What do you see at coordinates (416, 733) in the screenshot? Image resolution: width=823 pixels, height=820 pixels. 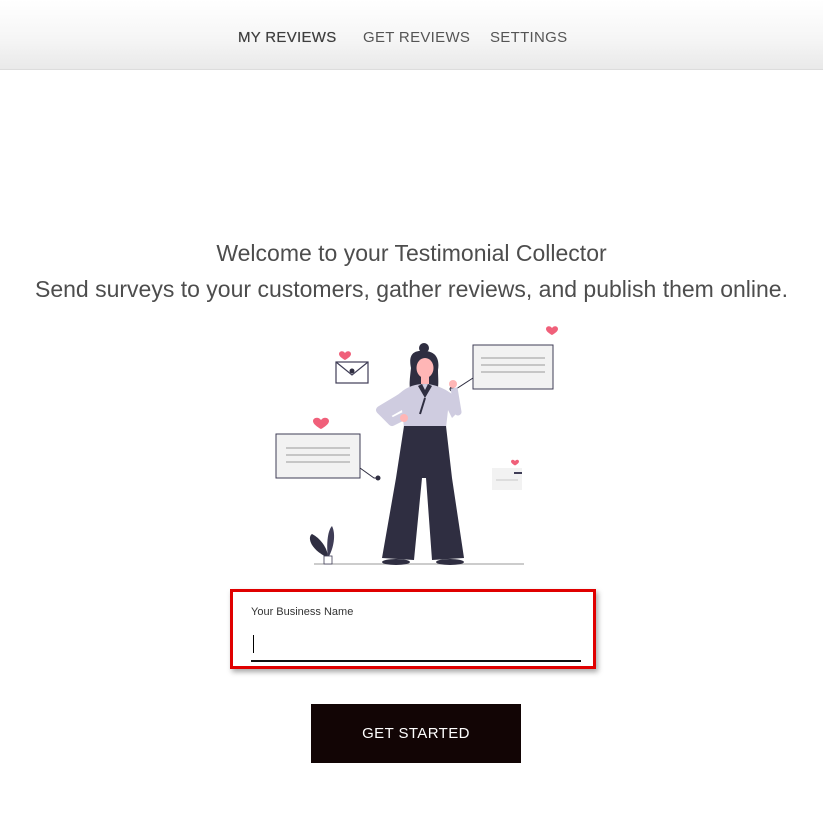 I see `get-started-button: GET STARTED` at bounding box center [416, 733].